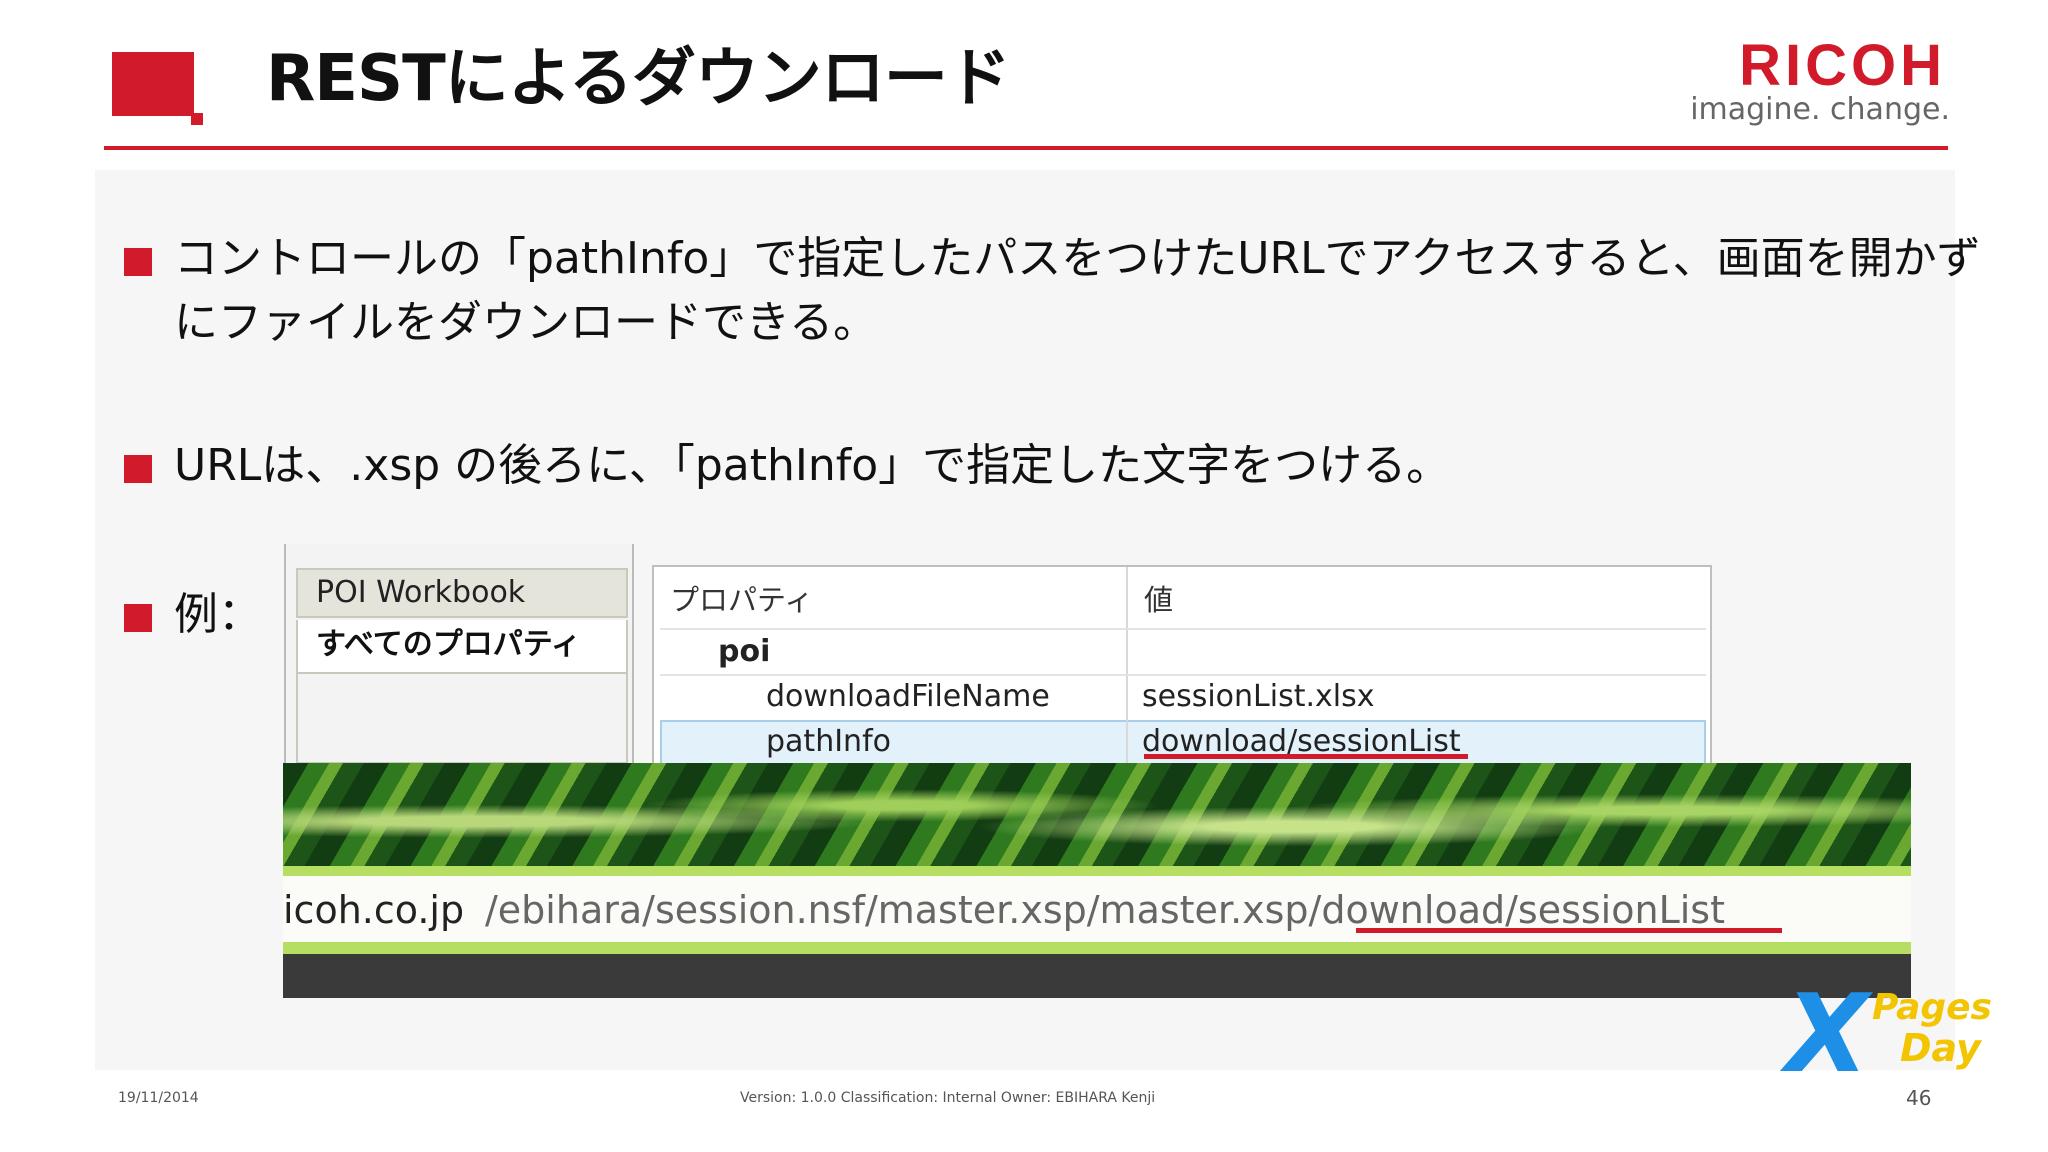  I want to click on column-header-property: プロパティ, so click(742, 600).